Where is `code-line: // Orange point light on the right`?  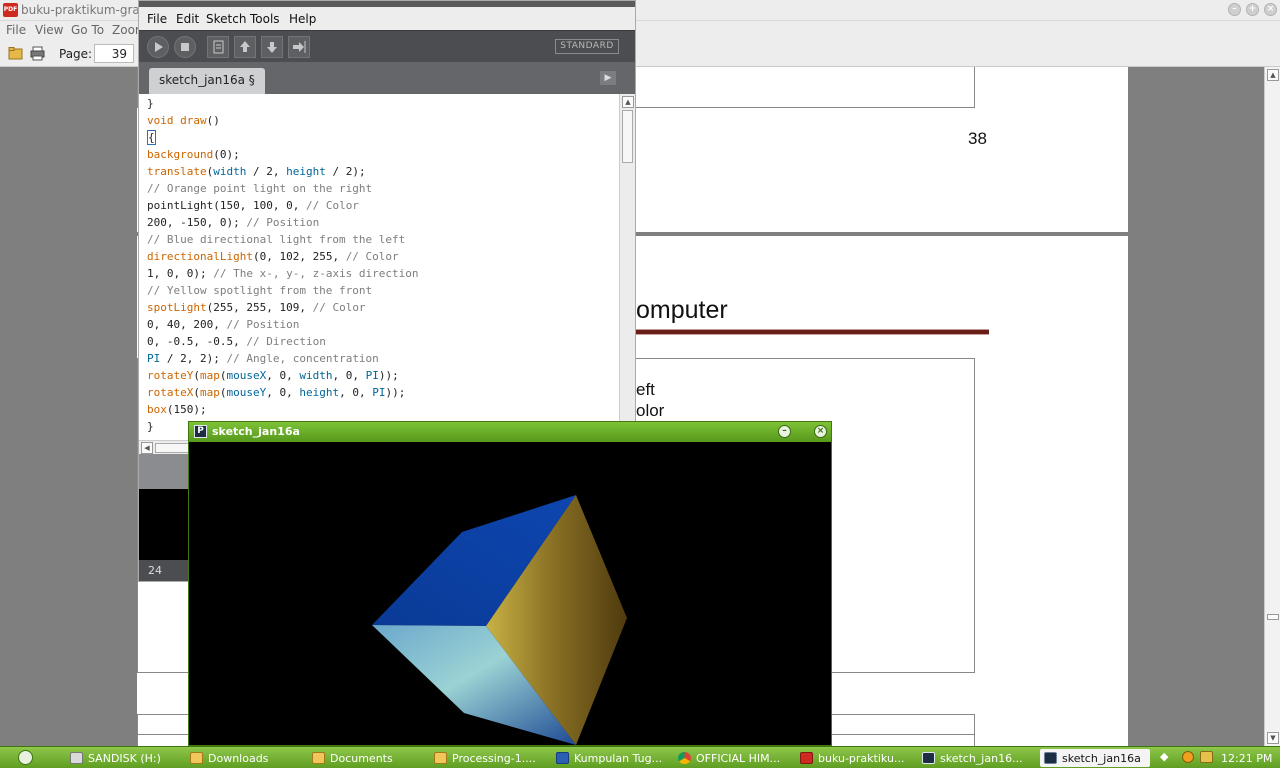
code-line: // Orange point light on the right is located at coordinates (283, 188).